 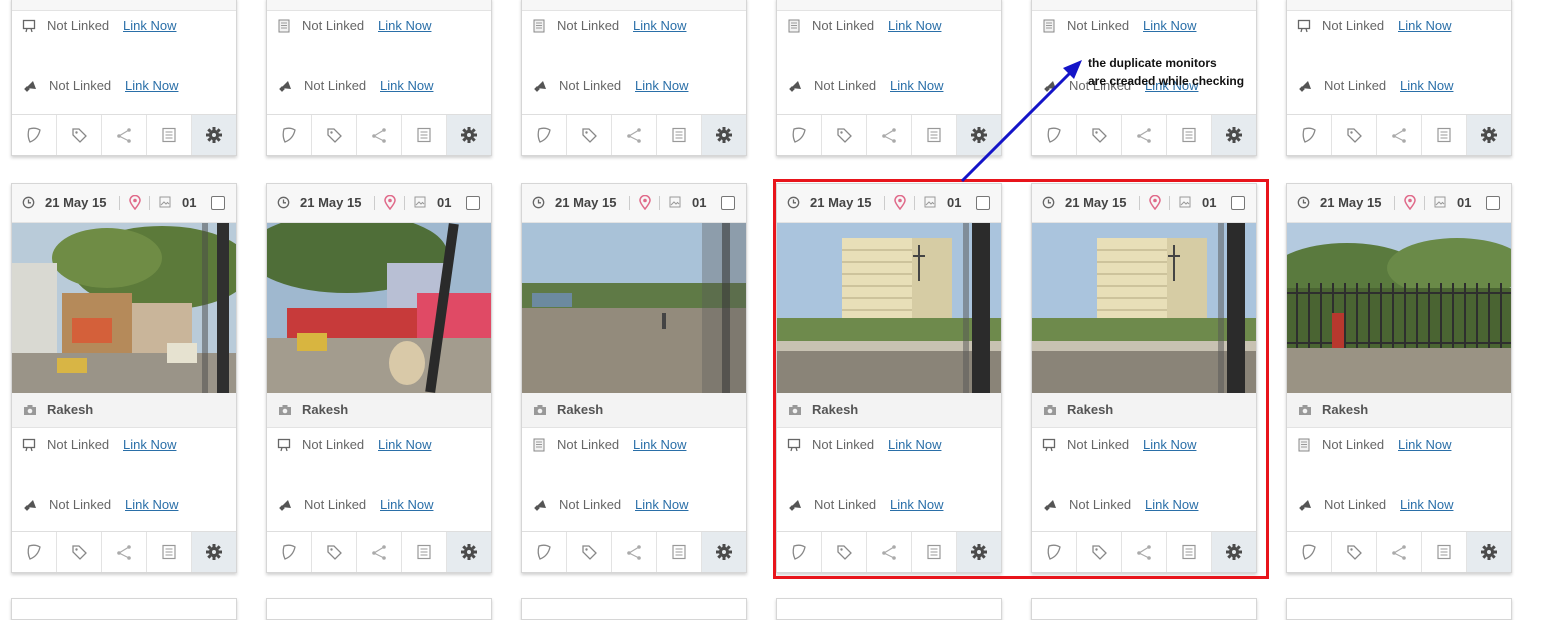 I want to click on shield-icon, so click(x=1309, y=552).